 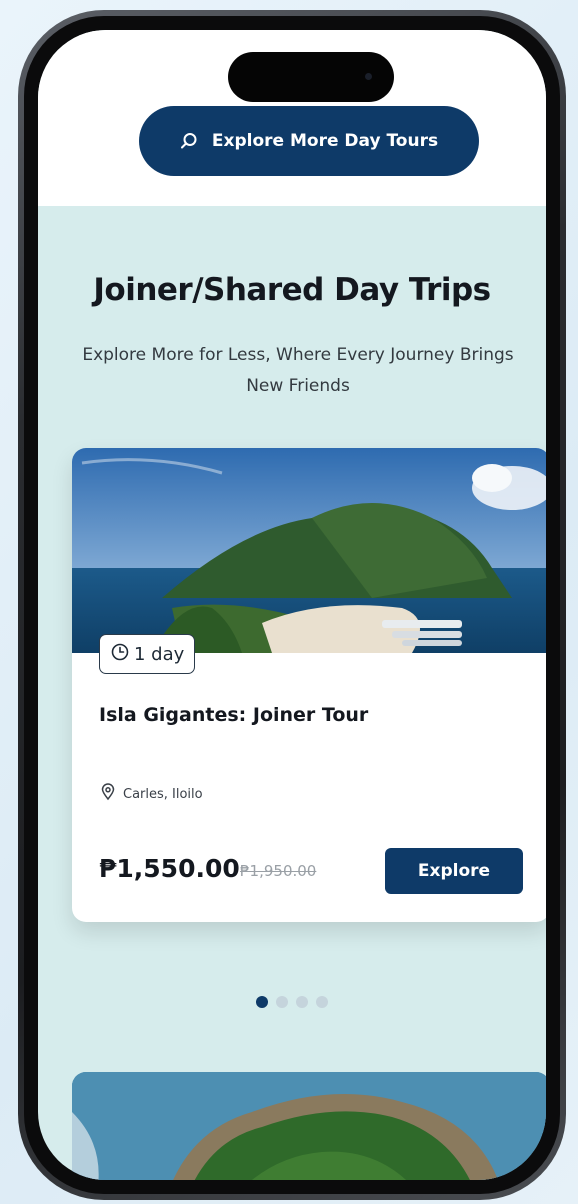 I want to click on duration-badge: 1 day, so click(x=147, y=654).